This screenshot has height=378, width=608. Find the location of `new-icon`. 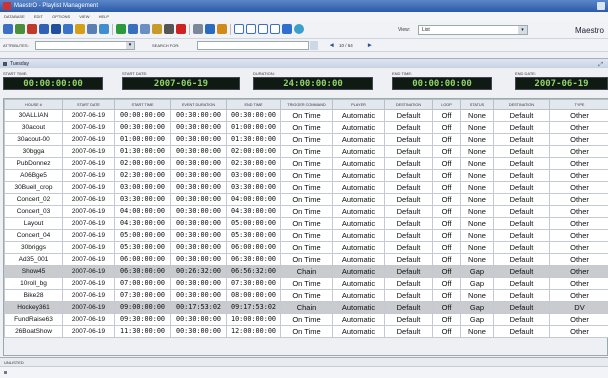

new-icon is located at coordinates (44, 29).